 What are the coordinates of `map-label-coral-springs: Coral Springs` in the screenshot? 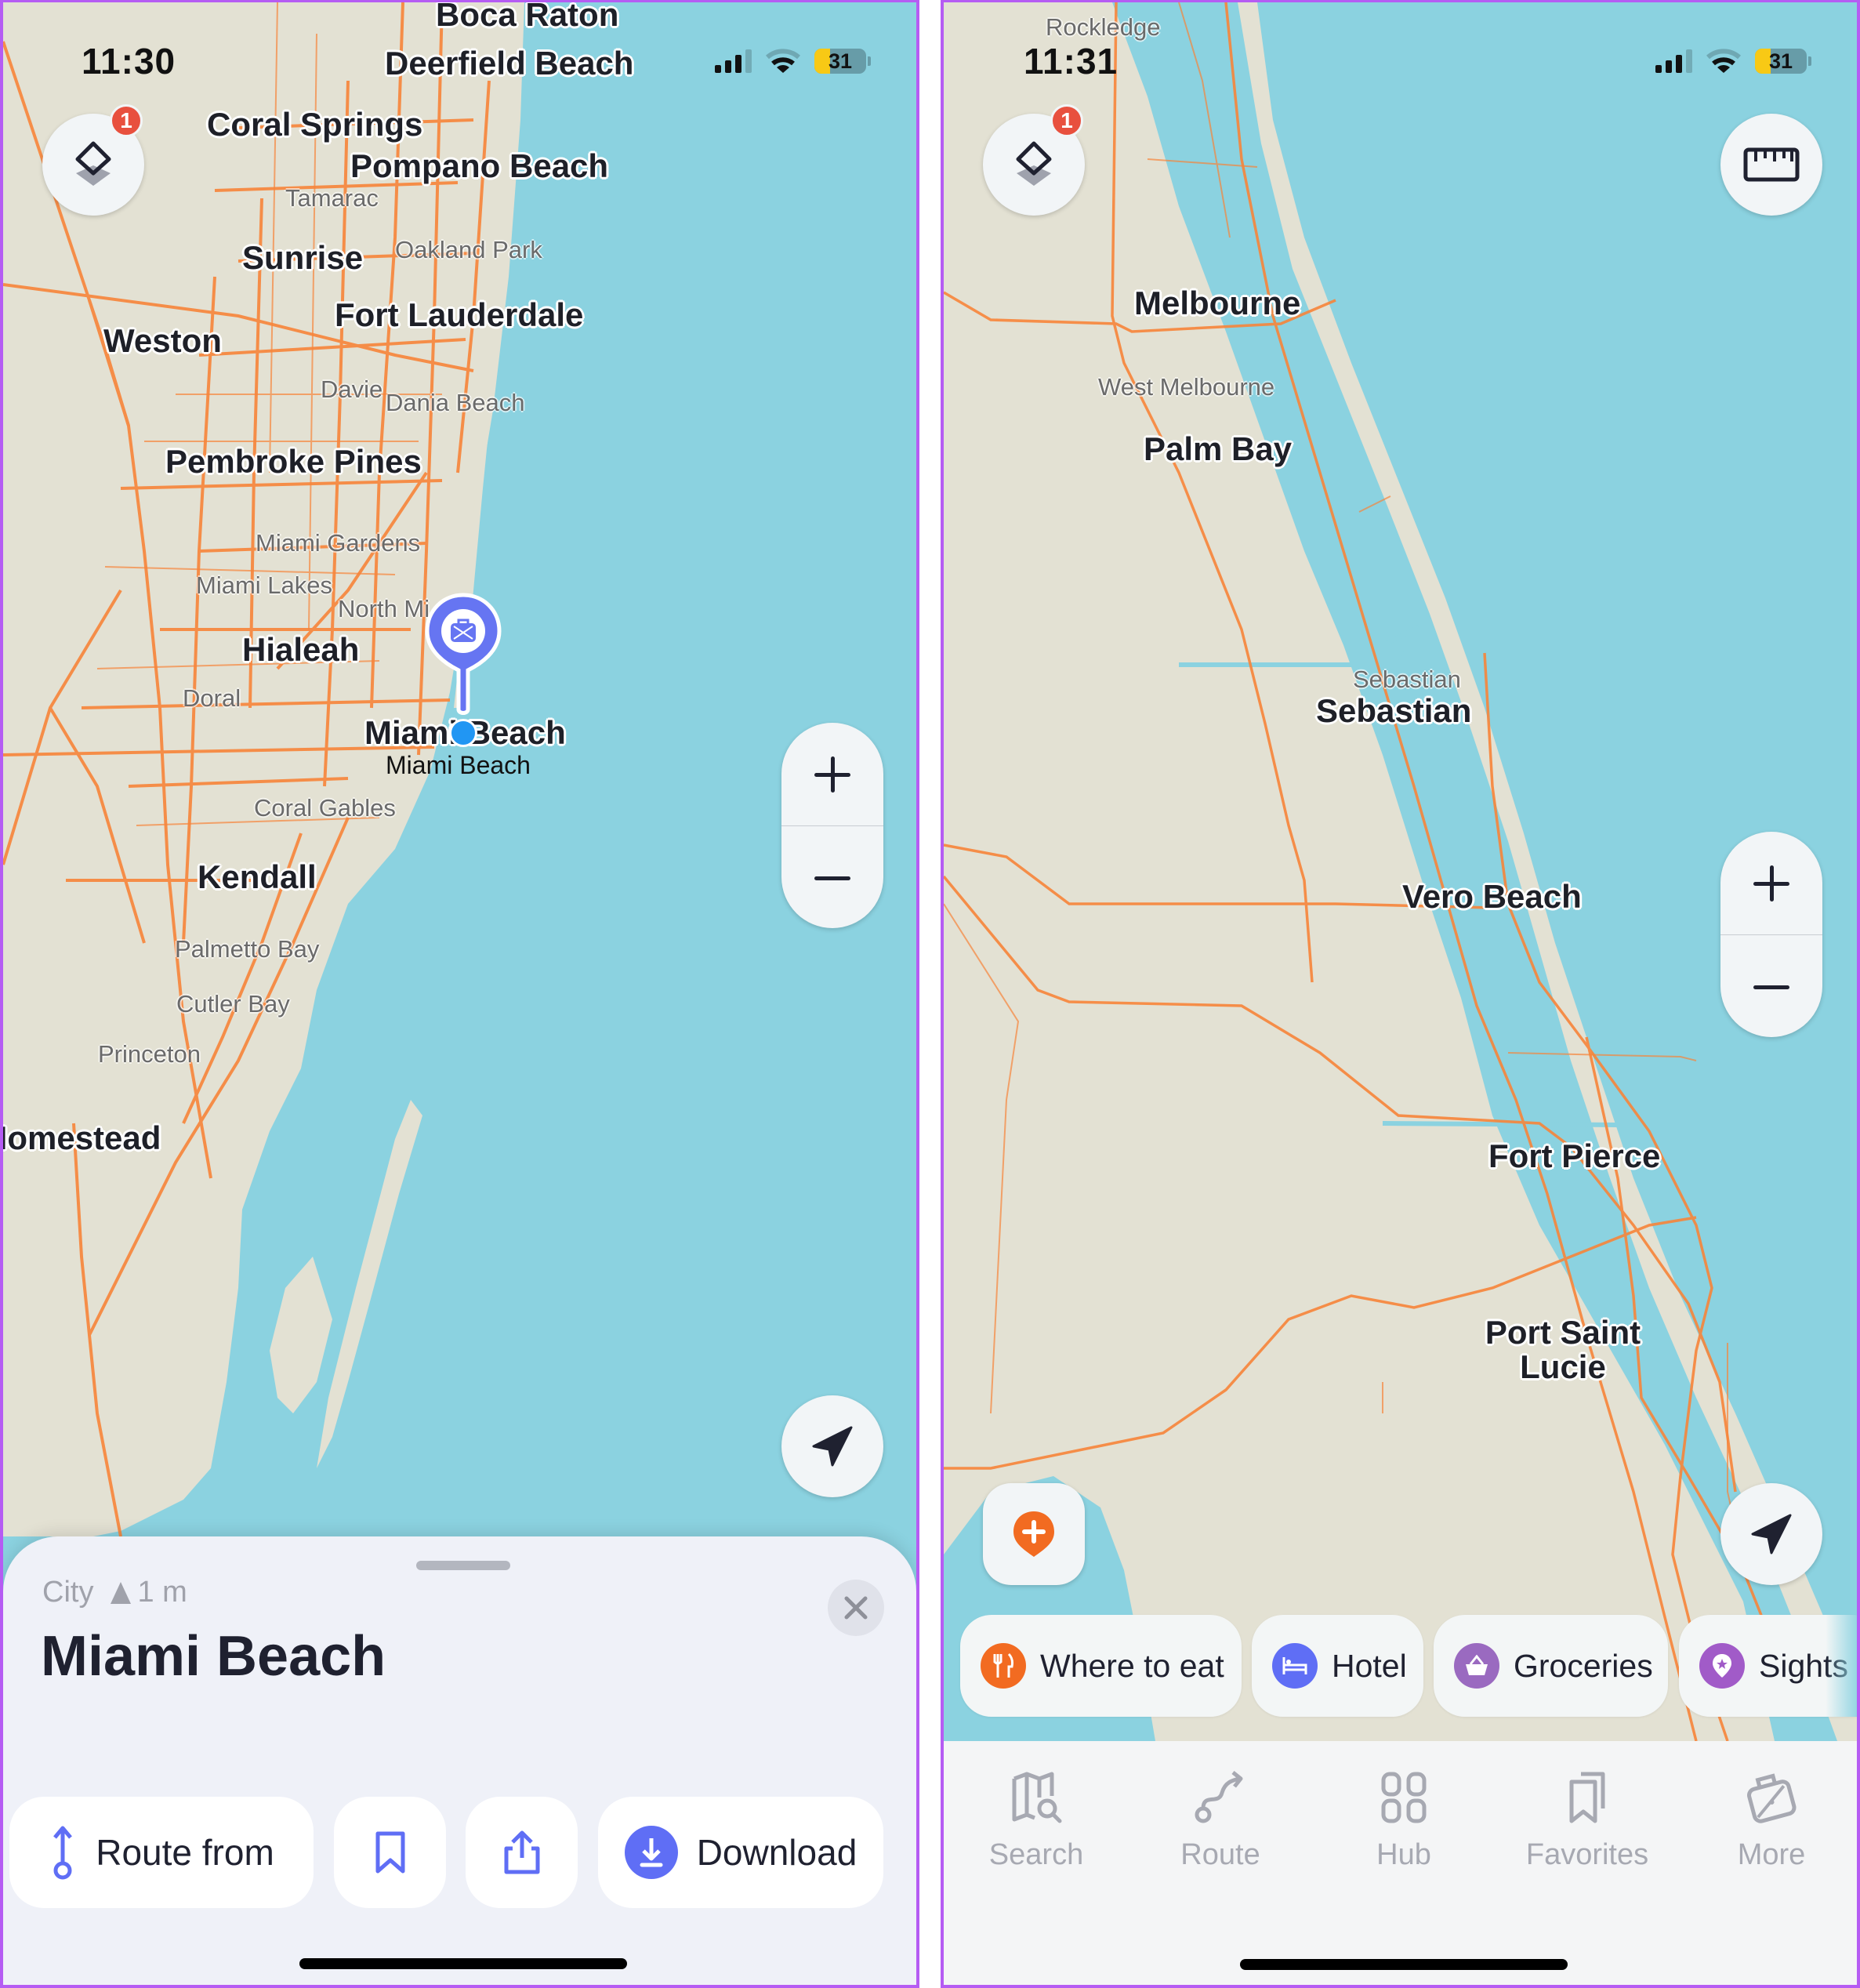 It's located at (314, 124).